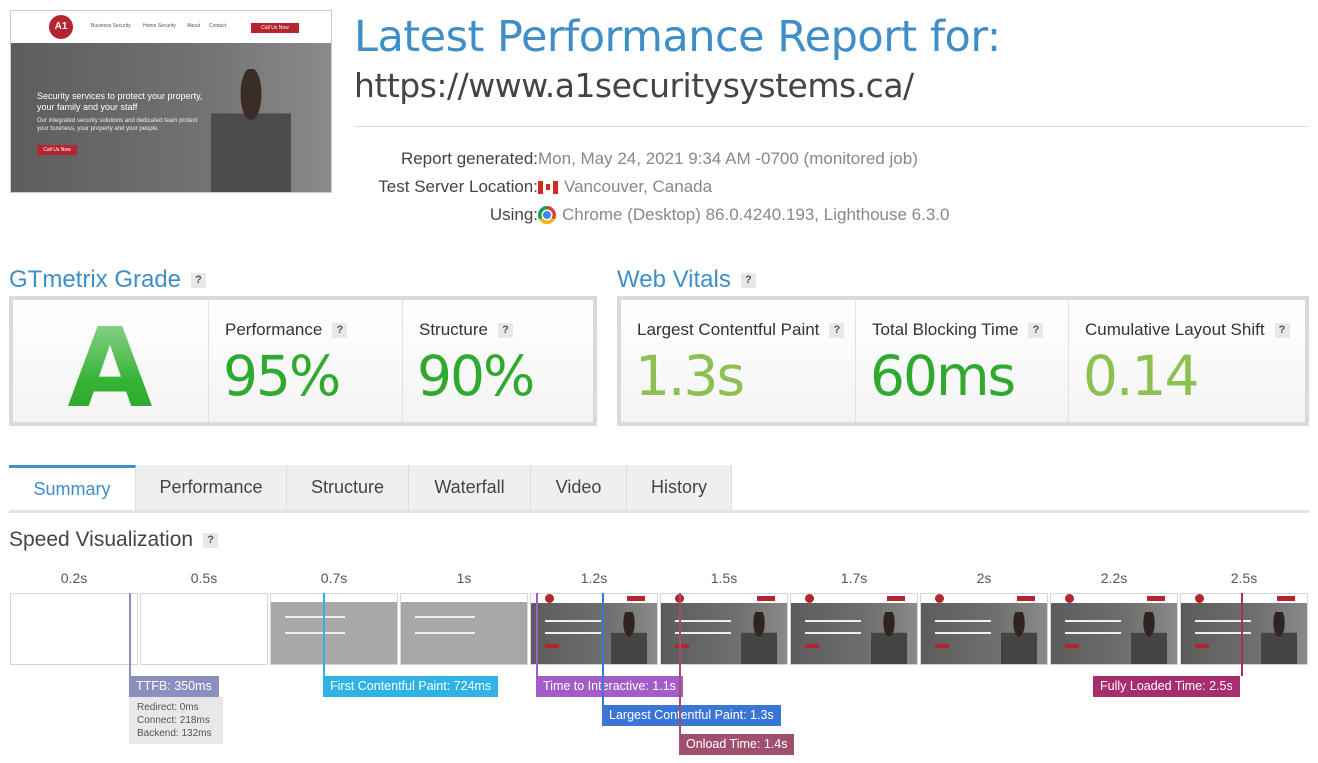 The width and height of the screenshot is (1318, 763). What do you see at coordinates (513, 214) in the screenshot?
I see `using-label: Using:` at bounding box center [513, 214].